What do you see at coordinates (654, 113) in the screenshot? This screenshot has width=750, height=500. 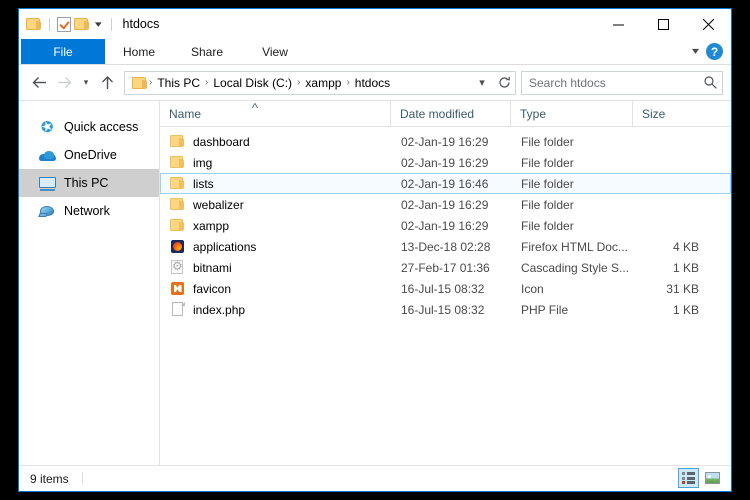 I see `column-header-label: Size` at bounding box center [654, 113].